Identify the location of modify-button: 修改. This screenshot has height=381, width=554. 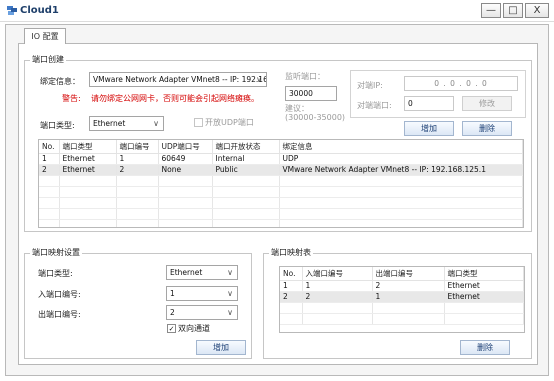
(487, 103).